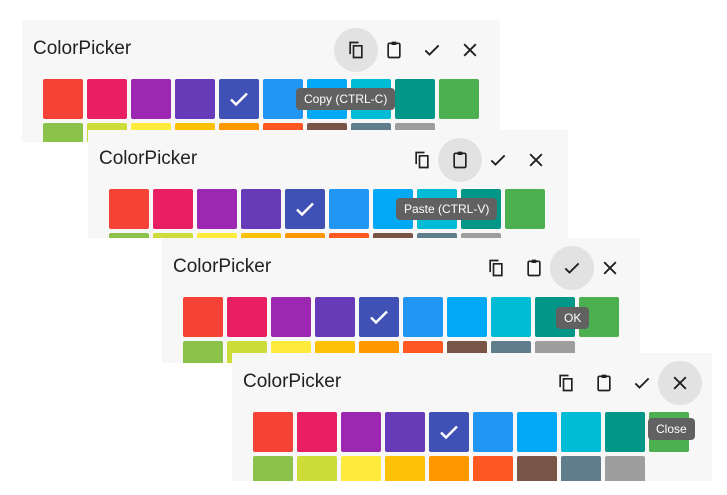 The width and height of the screenshot is (727, 495). What do you see at coordinates (471, 446) in the screenshot?
I see `color-swatch-grid` at bounding box center [471, 446].